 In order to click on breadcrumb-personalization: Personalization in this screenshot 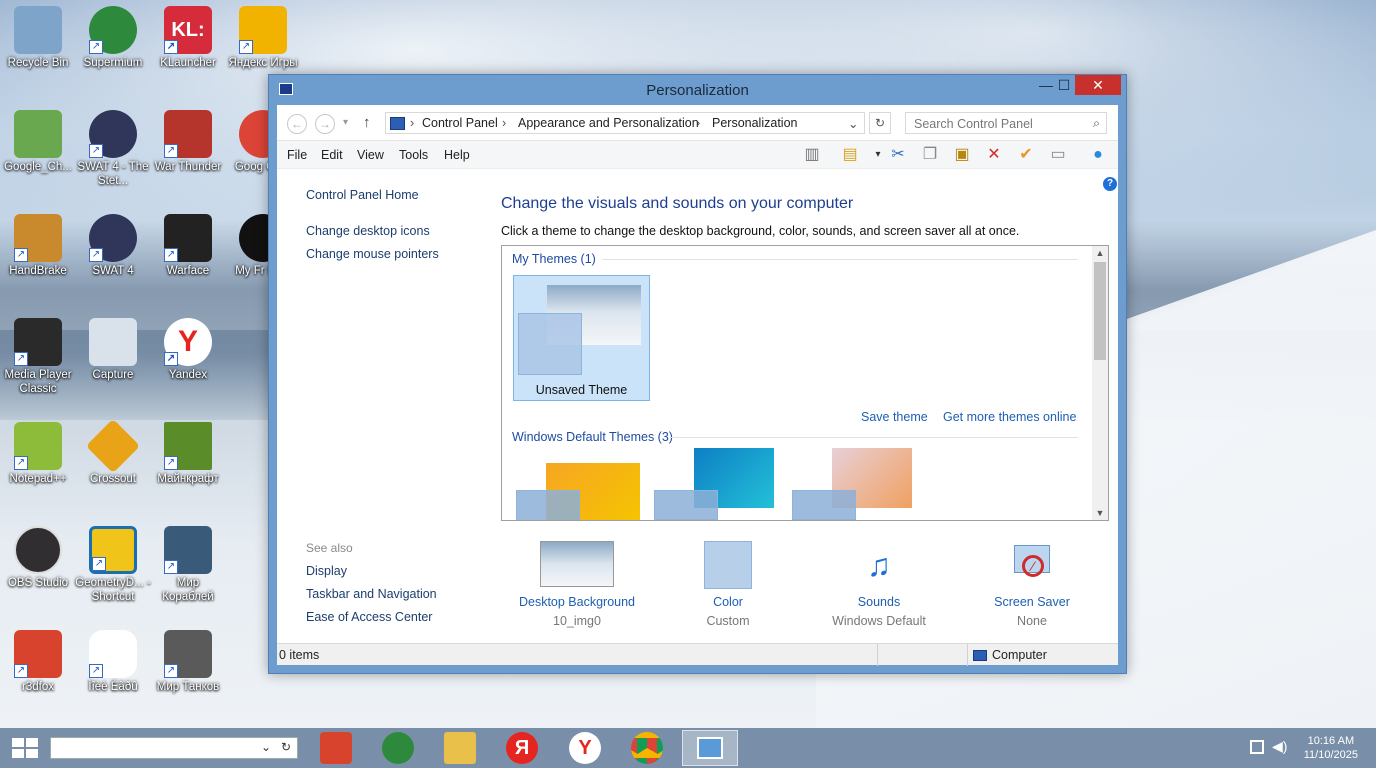, I will do `click(754, 123)`.